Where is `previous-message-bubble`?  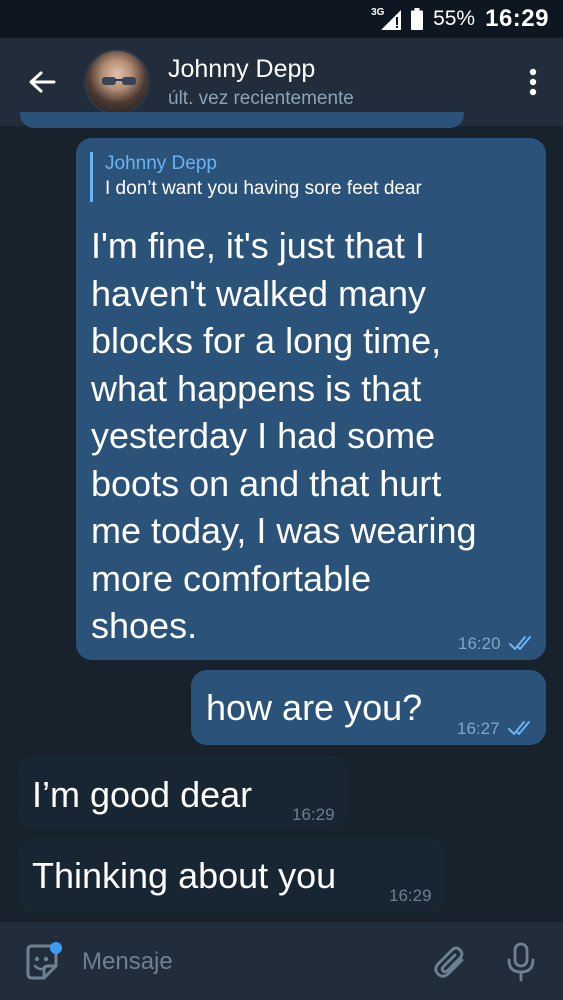 previous-message-bubble is located at coordinates (242, 120).